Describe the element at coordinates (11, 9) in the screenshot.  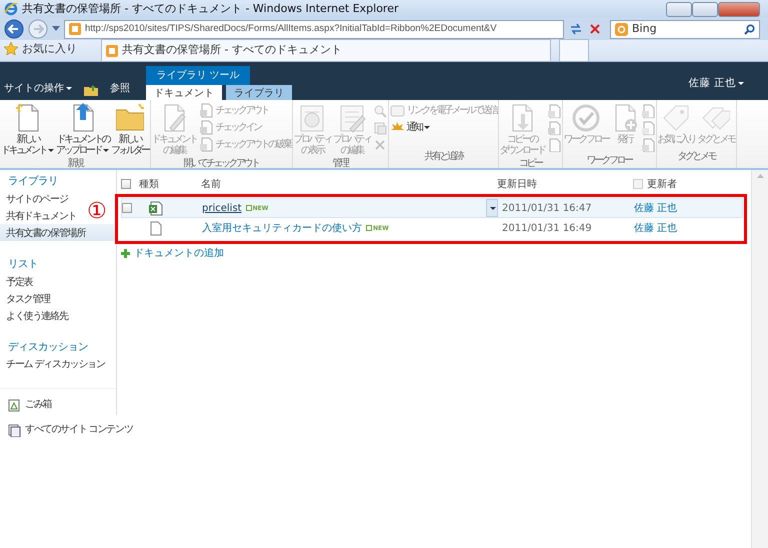
I see `browser-logo-icon` at that location.